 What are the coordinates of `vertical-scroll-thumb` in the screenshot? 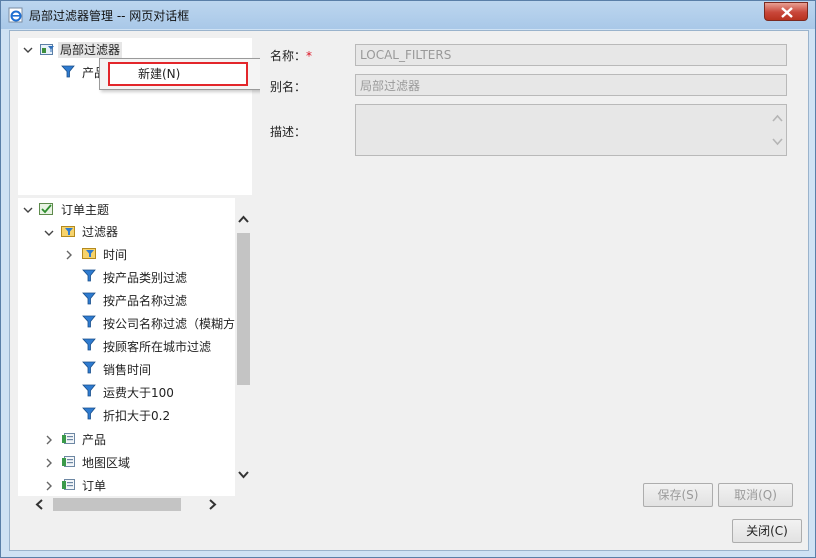 It's located at (243, 309).